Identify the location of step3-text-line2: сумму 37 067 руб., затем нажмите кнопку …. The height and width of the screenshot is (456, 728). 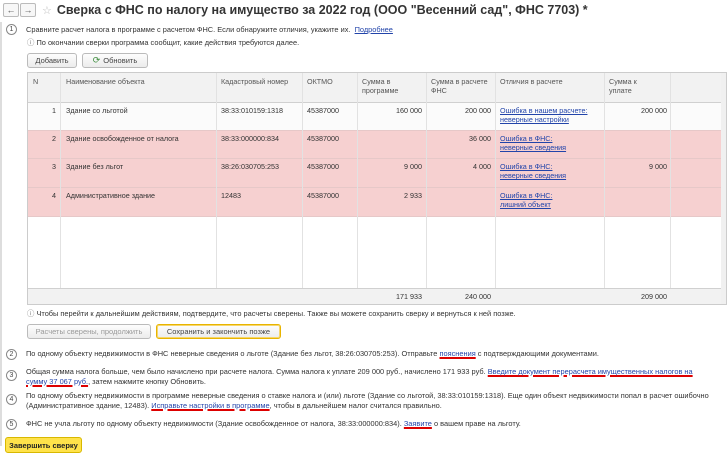
(116, 381).